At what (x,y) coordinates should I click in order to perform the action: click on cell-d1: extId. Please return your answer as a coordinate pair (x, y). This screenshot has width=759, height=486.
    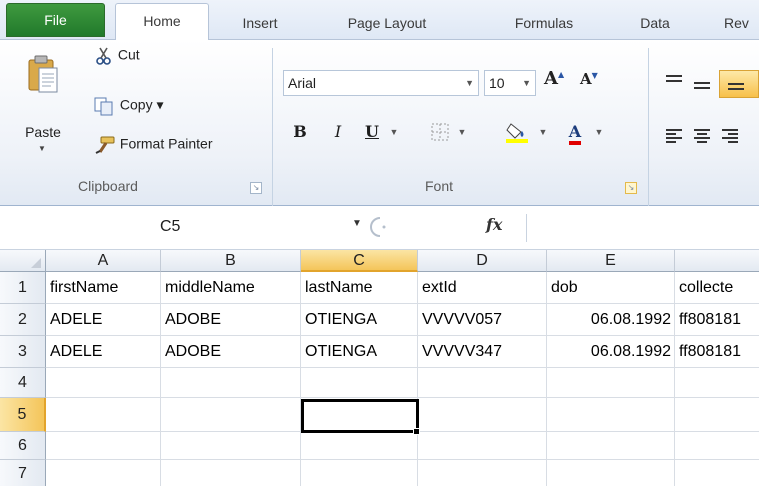
    Looking at the image, I should click on (482, 288).